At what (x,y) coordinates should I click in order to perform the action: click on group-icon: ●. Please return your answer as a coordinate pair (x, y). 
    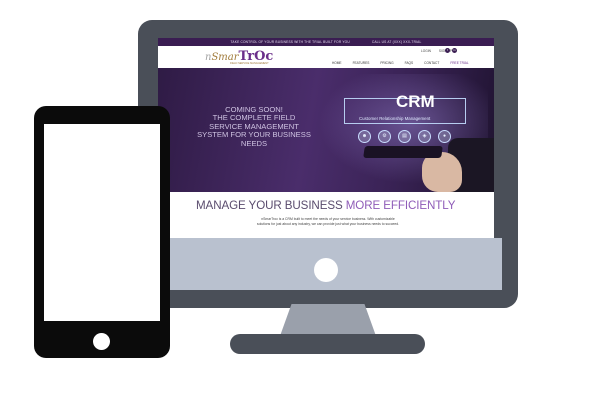
    Looking at the image, I should click on (444, 136).